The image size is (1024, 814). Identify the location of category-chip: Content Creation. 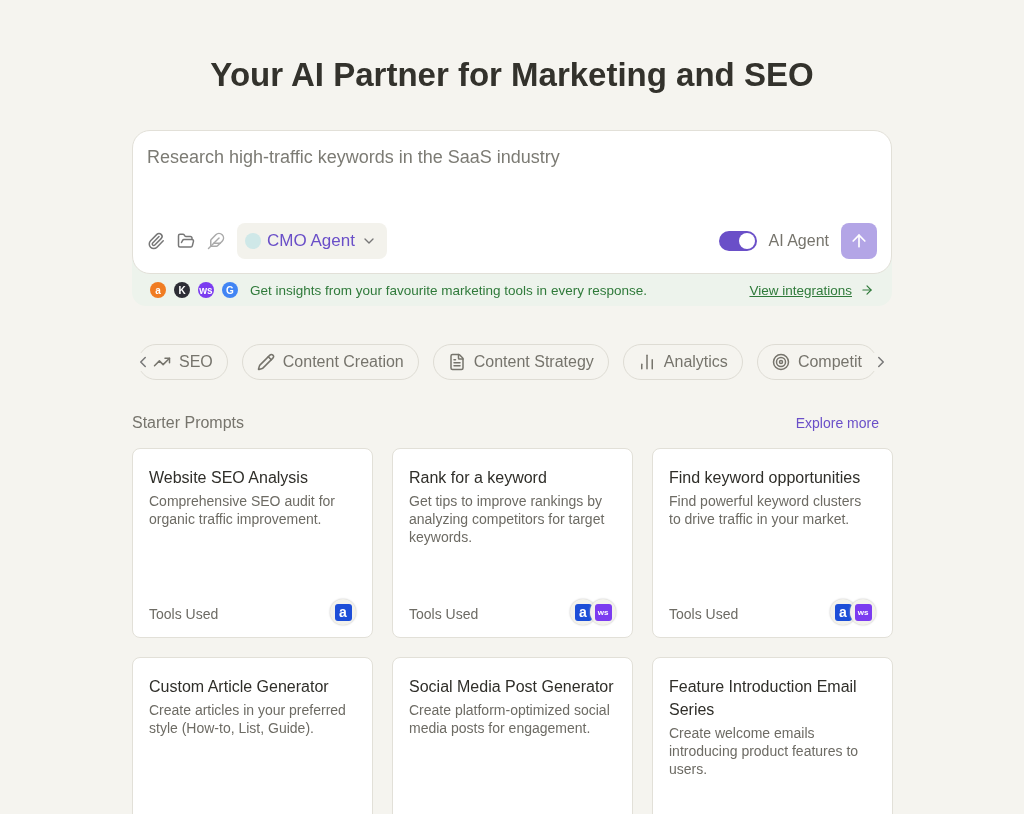
(330, 362).